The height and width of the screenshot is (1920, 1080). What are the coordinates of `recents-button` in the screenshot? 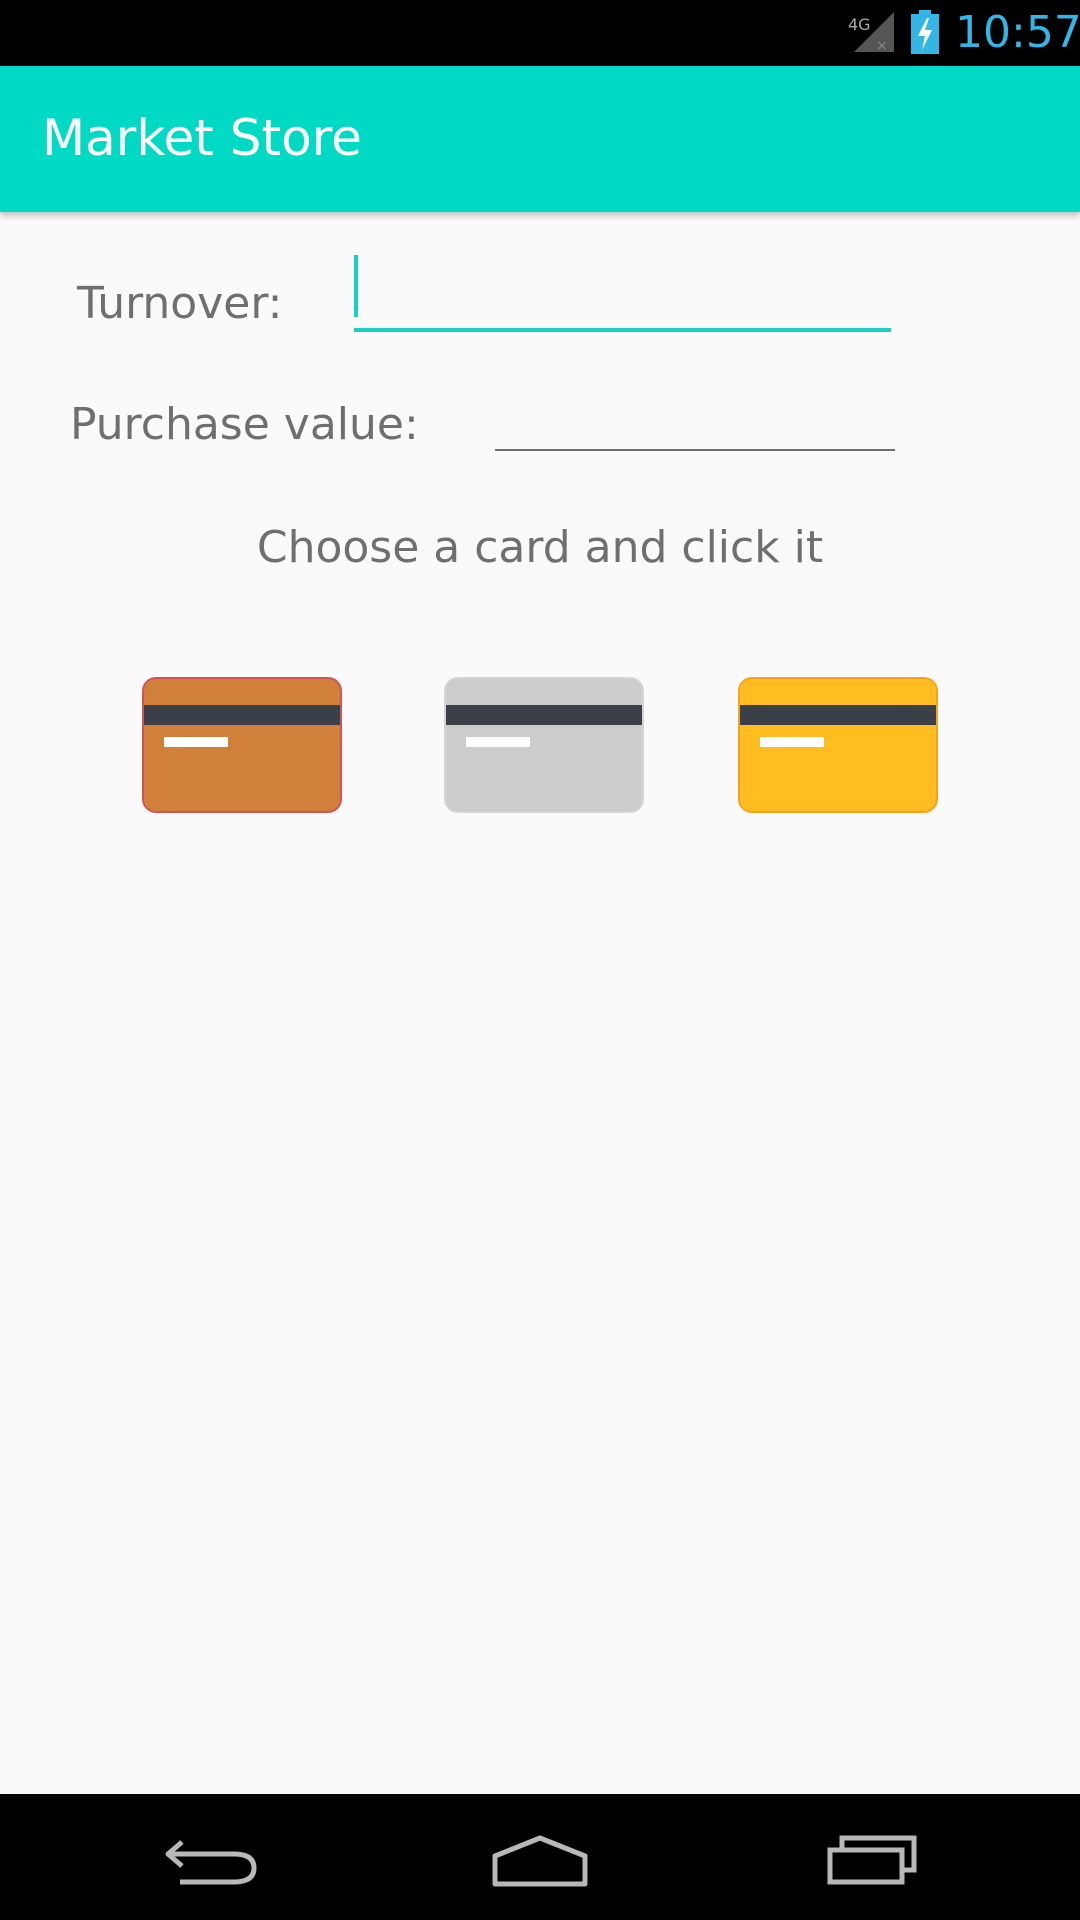 It's located at (872, 1857).